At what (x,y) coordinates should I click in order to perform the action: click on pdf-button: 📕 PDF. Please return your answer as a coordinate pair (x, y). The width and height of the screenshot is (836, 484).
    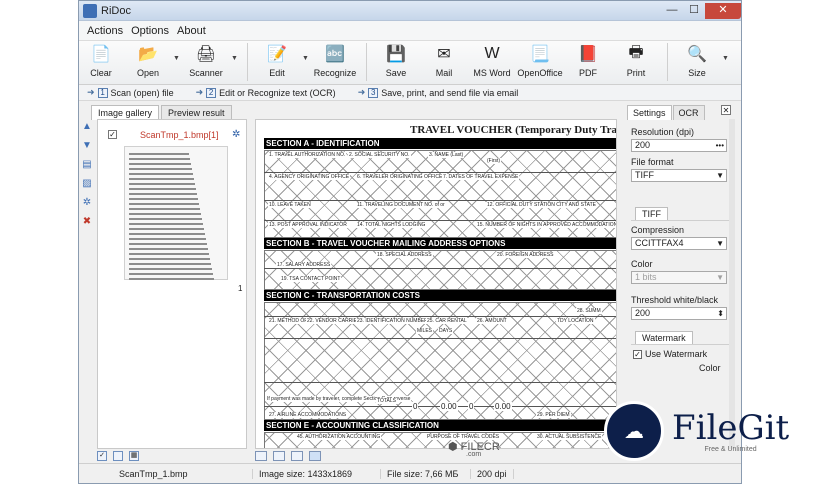
    Looking at the image, I should click on (588, 60).